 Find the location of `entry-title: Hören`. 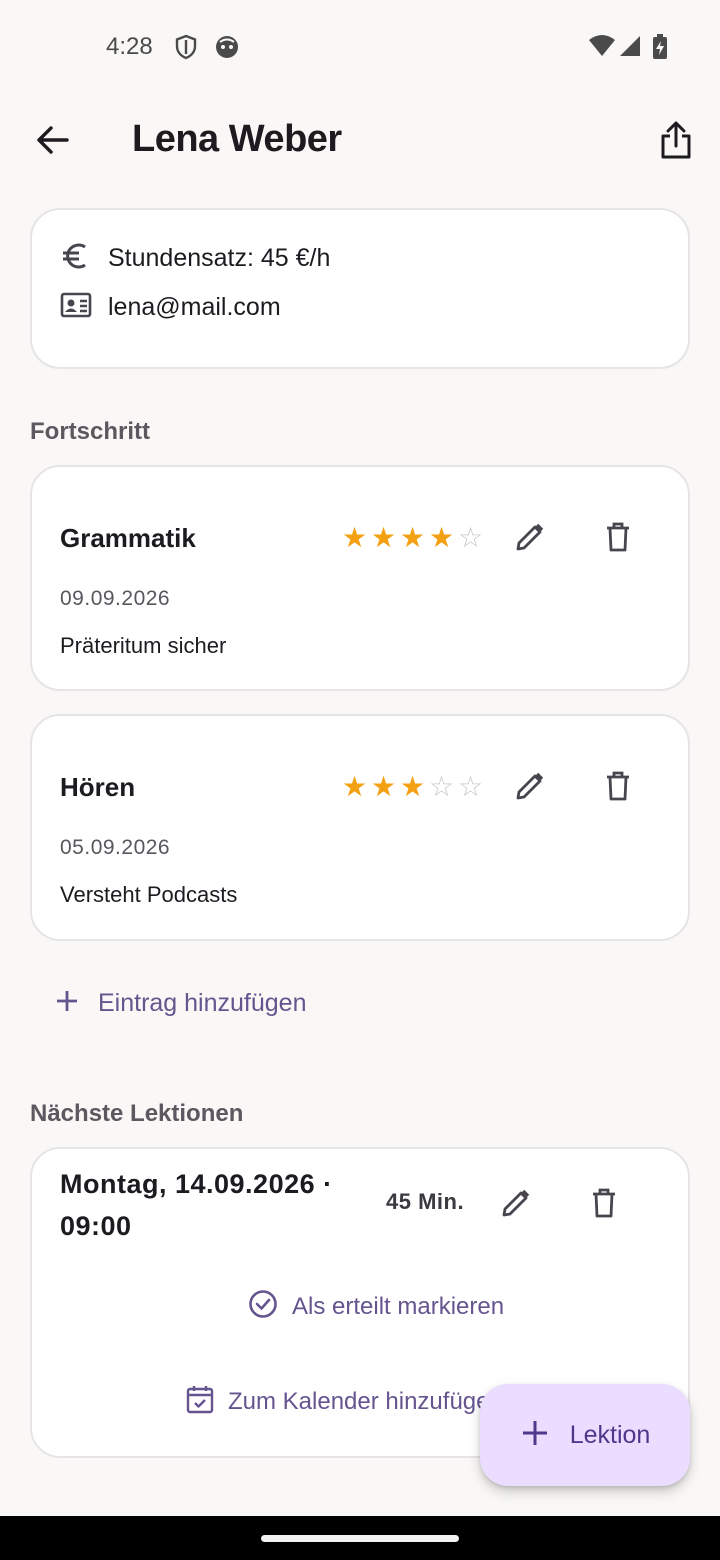

entry-title: Hören is located at coordinates (98, 787).